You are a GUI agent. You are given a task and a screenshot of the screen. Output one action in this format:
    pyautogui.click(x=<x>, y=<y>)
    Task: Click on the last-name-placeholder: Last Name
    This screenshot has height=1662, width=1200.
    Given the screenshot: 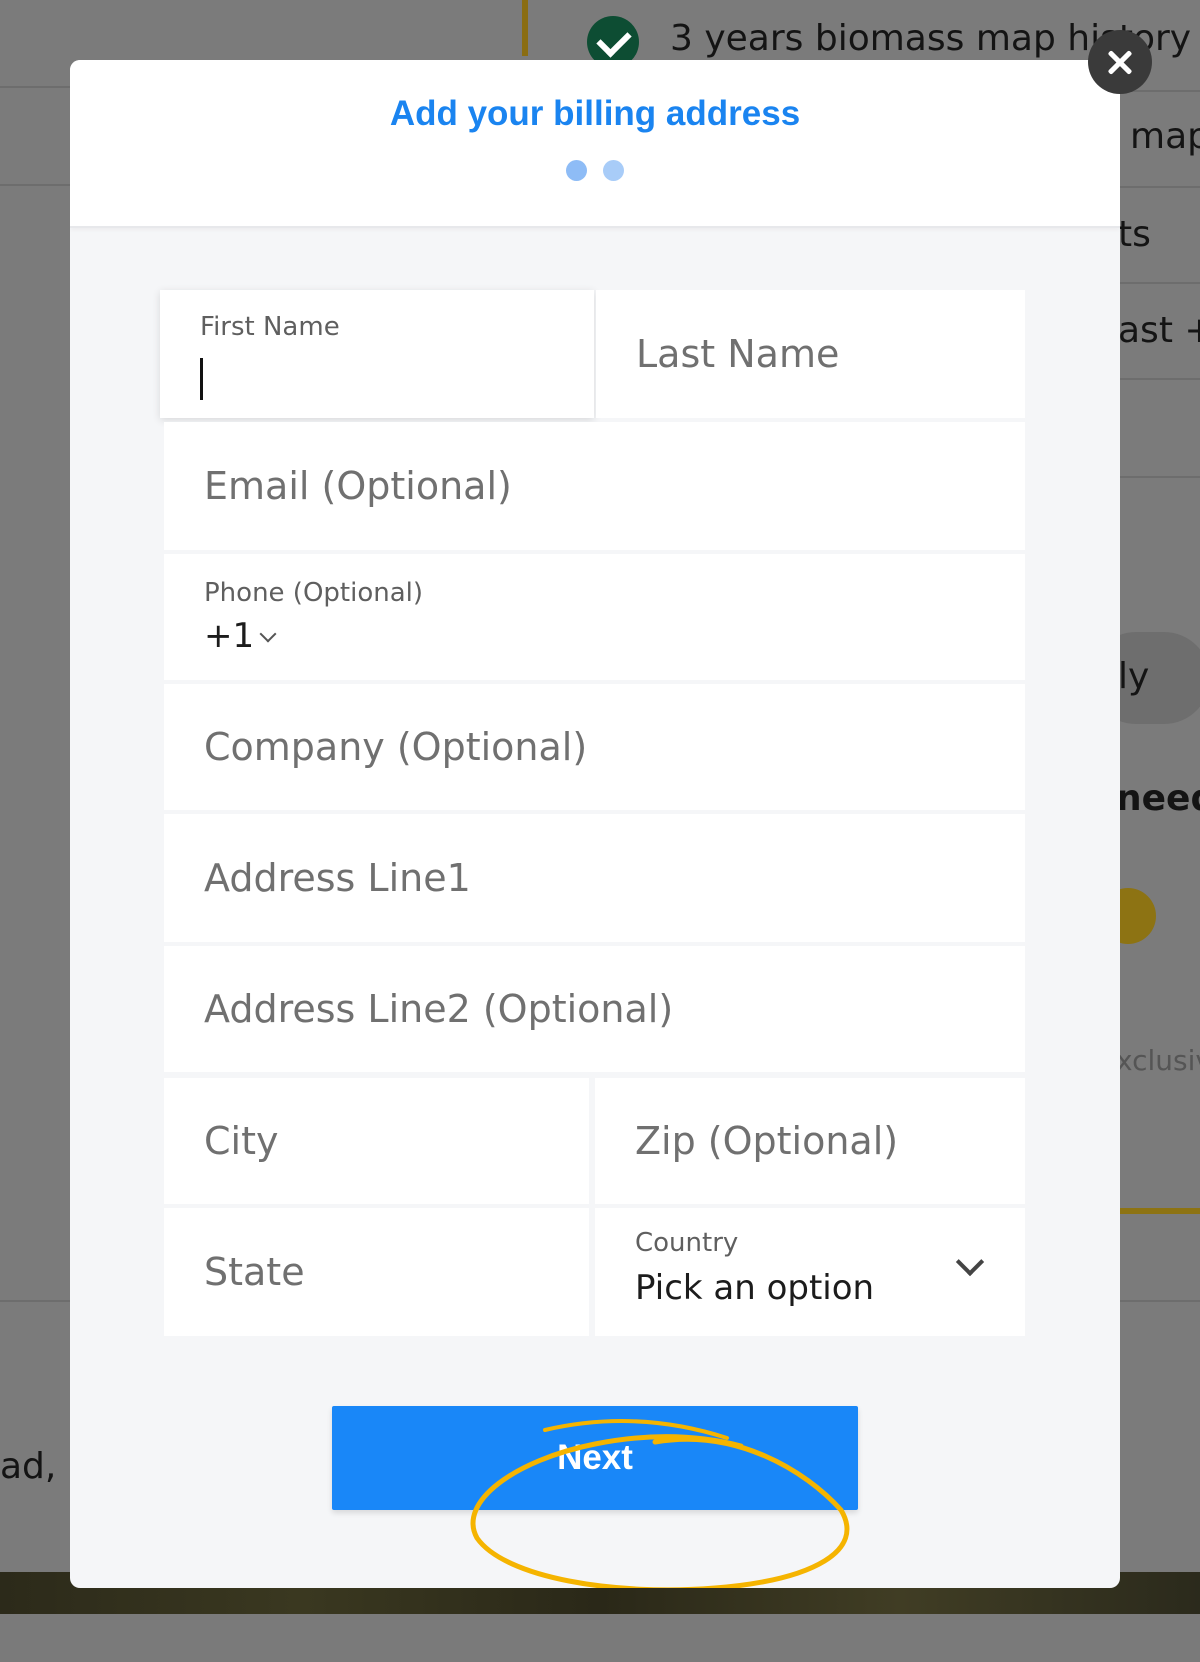 What is the action you would take?
    pyautogui.click(x=738, y=354)
    